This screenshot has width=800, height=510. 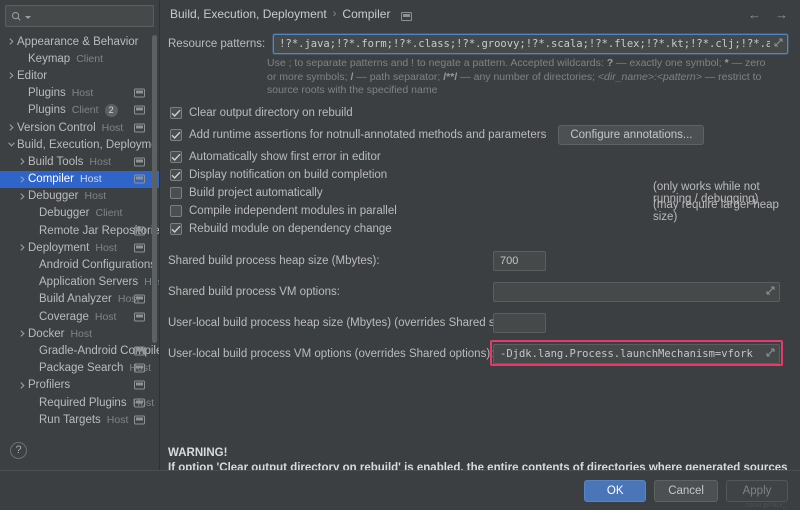 What do you see at coordinates (217, 44) in the screenshot?
I see `resource-patterns-label: Resource patterns:` at bounding box center [217, 44].